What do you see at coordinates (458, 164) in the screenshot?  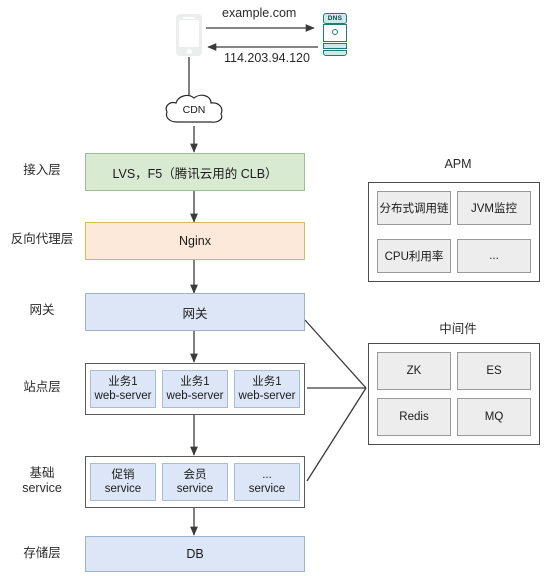 I see `apm-panel-title: APM` at bounding box center [458, 164].